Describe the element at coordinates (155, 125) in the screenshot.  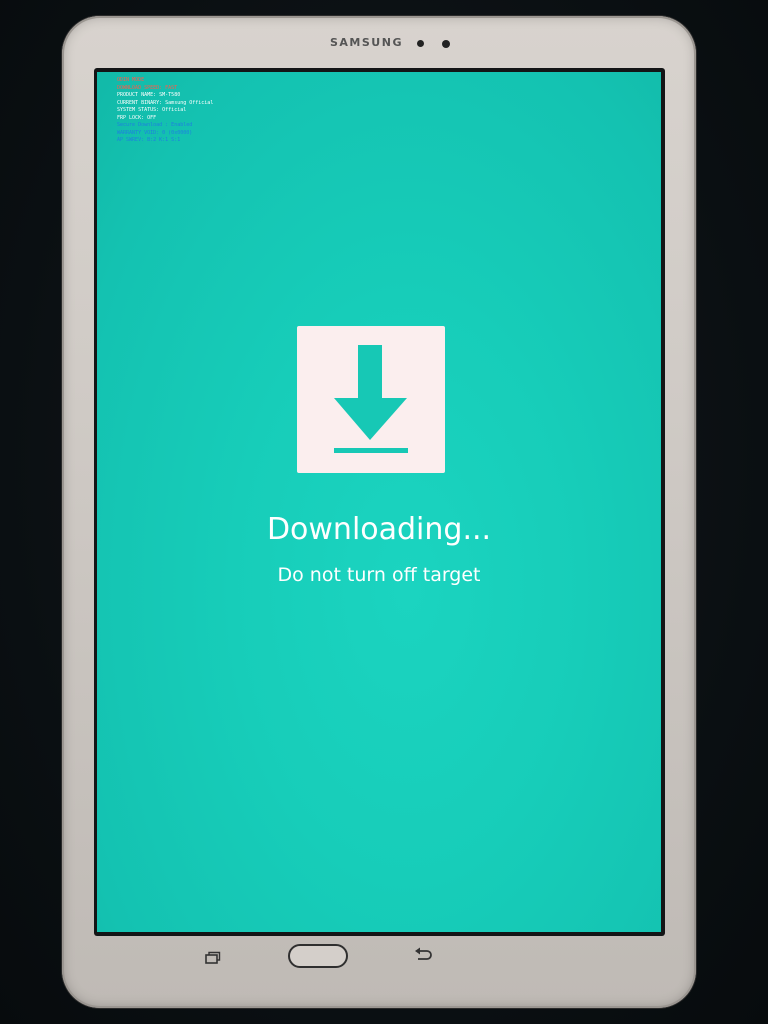
I see `info-line: Secure Download : Enabled` at that location.